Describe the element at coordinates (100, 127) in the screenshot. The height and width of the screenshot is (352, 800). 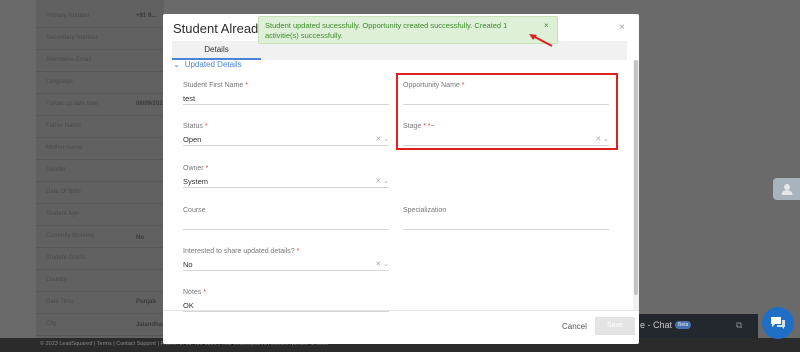
I see `background-row: Father Name` at that location.